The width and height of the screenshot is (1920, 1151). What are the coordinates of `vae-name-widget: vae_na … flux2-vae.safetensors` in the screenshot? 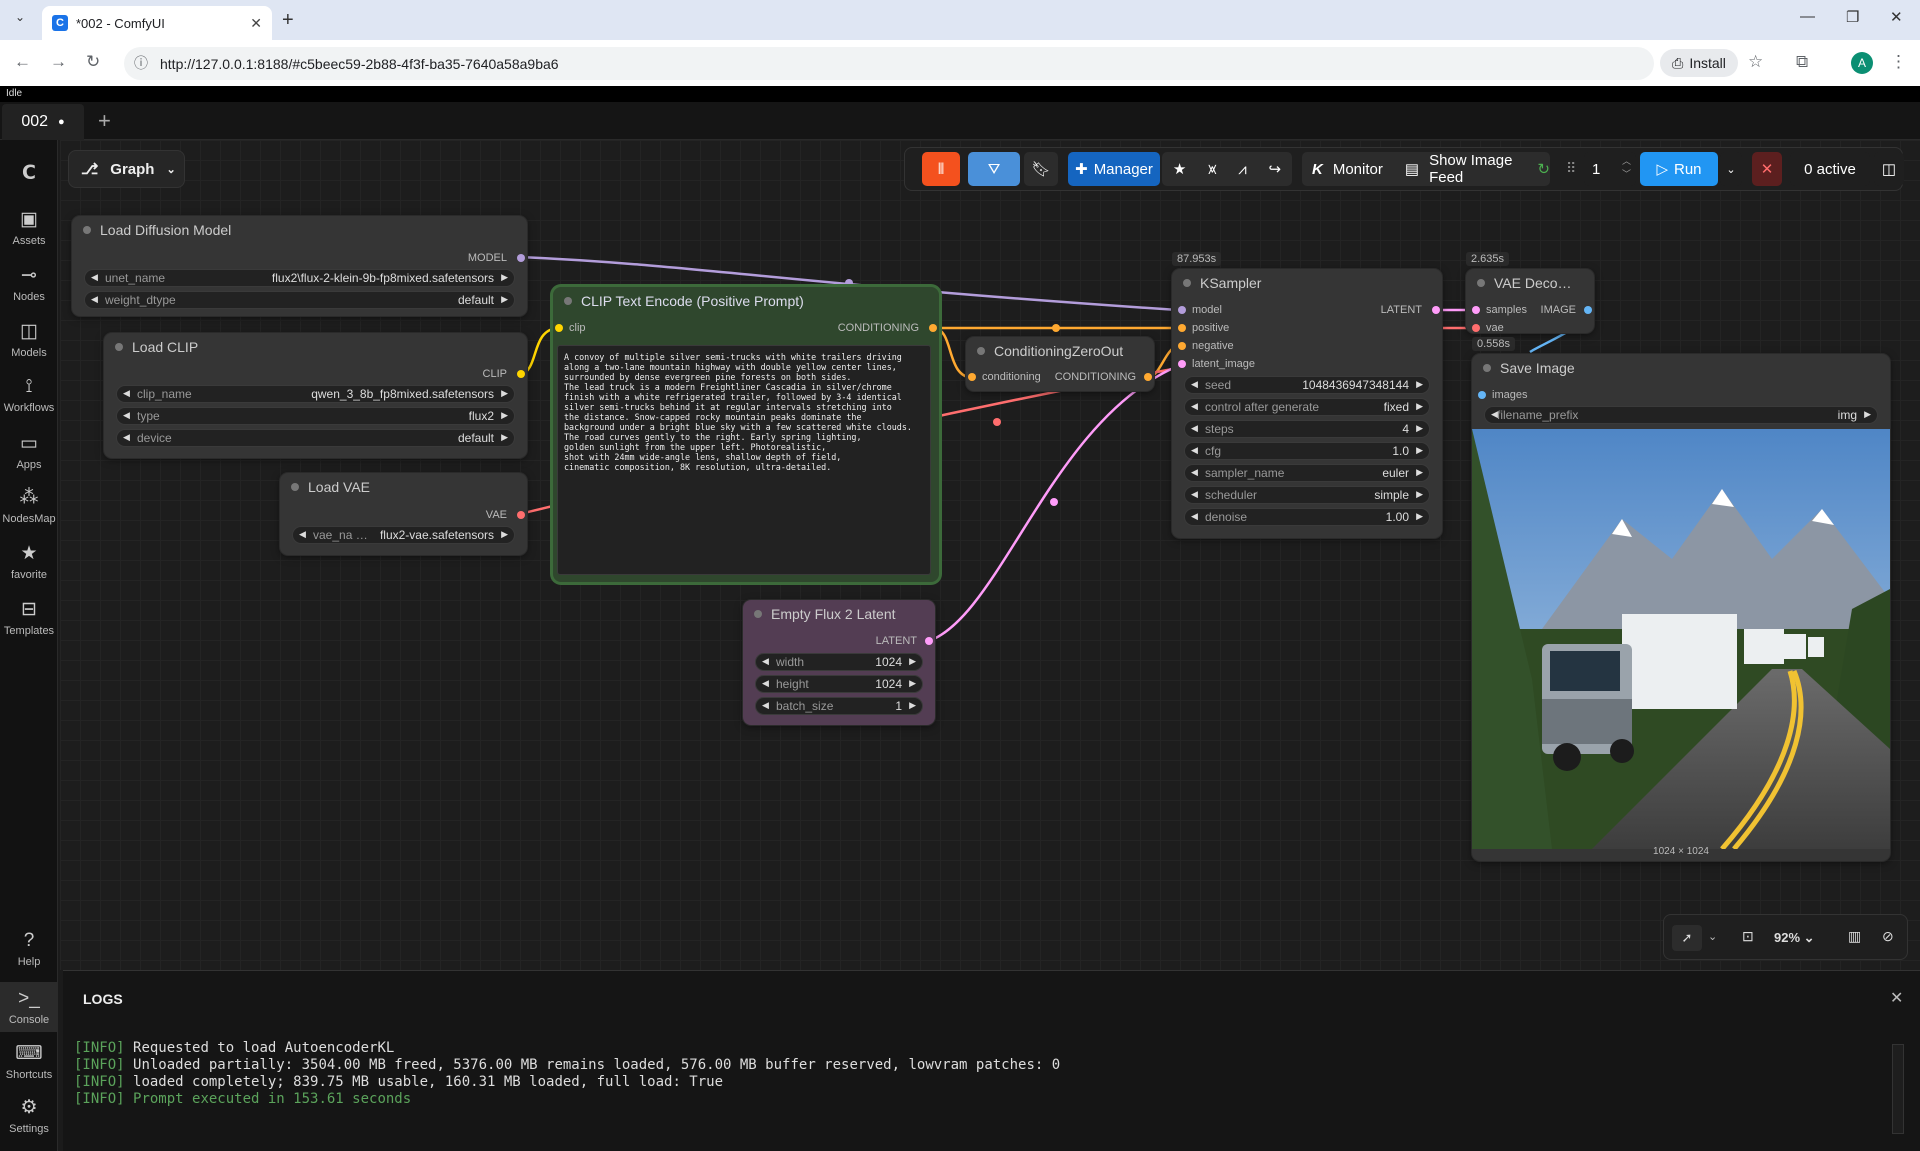 It's located at (403, 535).